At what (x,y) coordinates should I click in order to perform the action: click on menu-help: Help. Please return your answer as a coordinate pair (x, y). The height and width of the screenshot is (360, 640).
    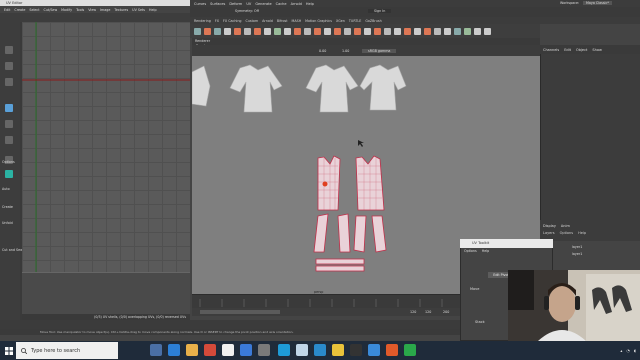
    Looking at the image, I should click on (310, 4).